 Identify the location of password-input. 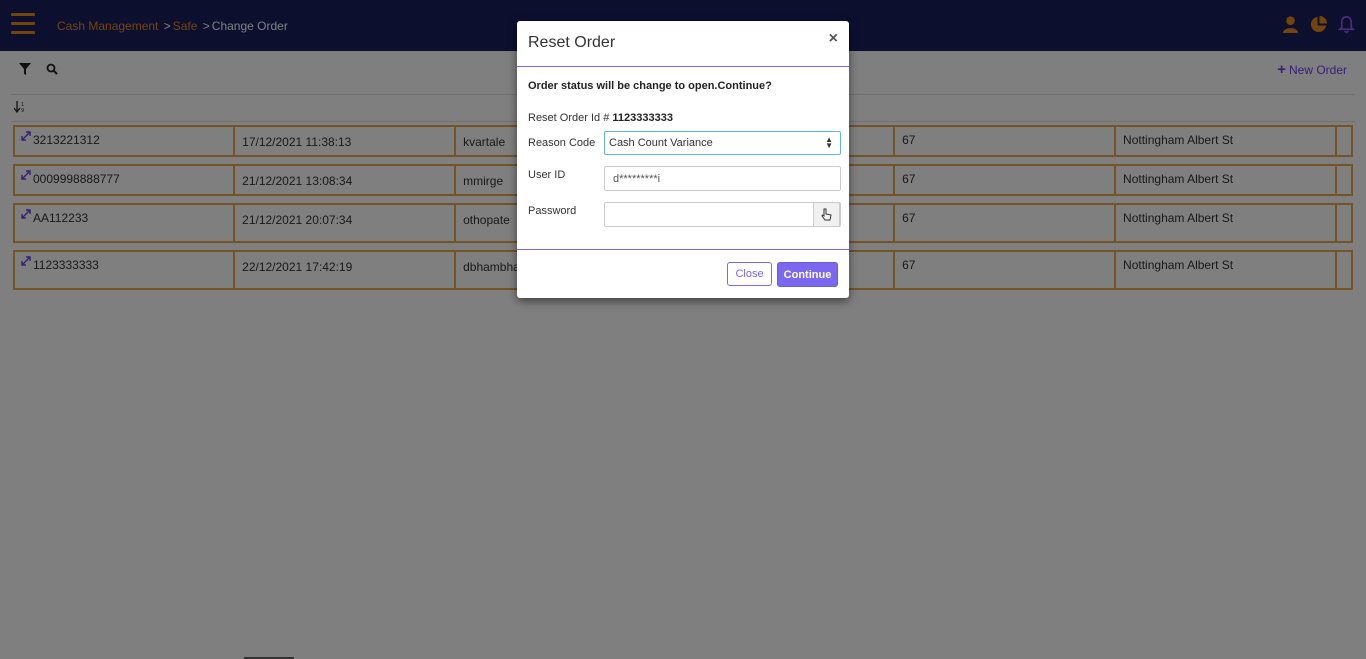
(722, 214).